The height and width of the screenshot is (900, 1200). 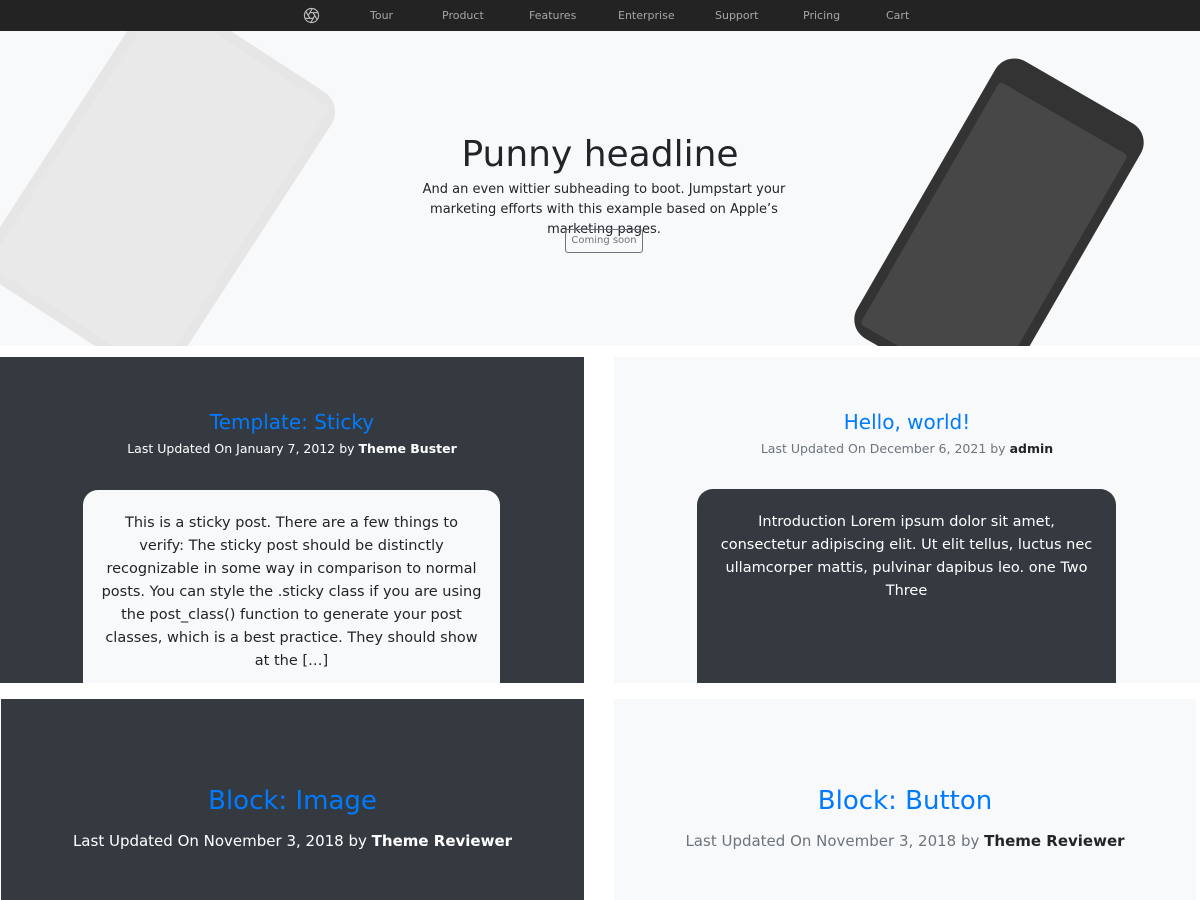 I want to click on aperture-icon, so click(x=311, y=15).